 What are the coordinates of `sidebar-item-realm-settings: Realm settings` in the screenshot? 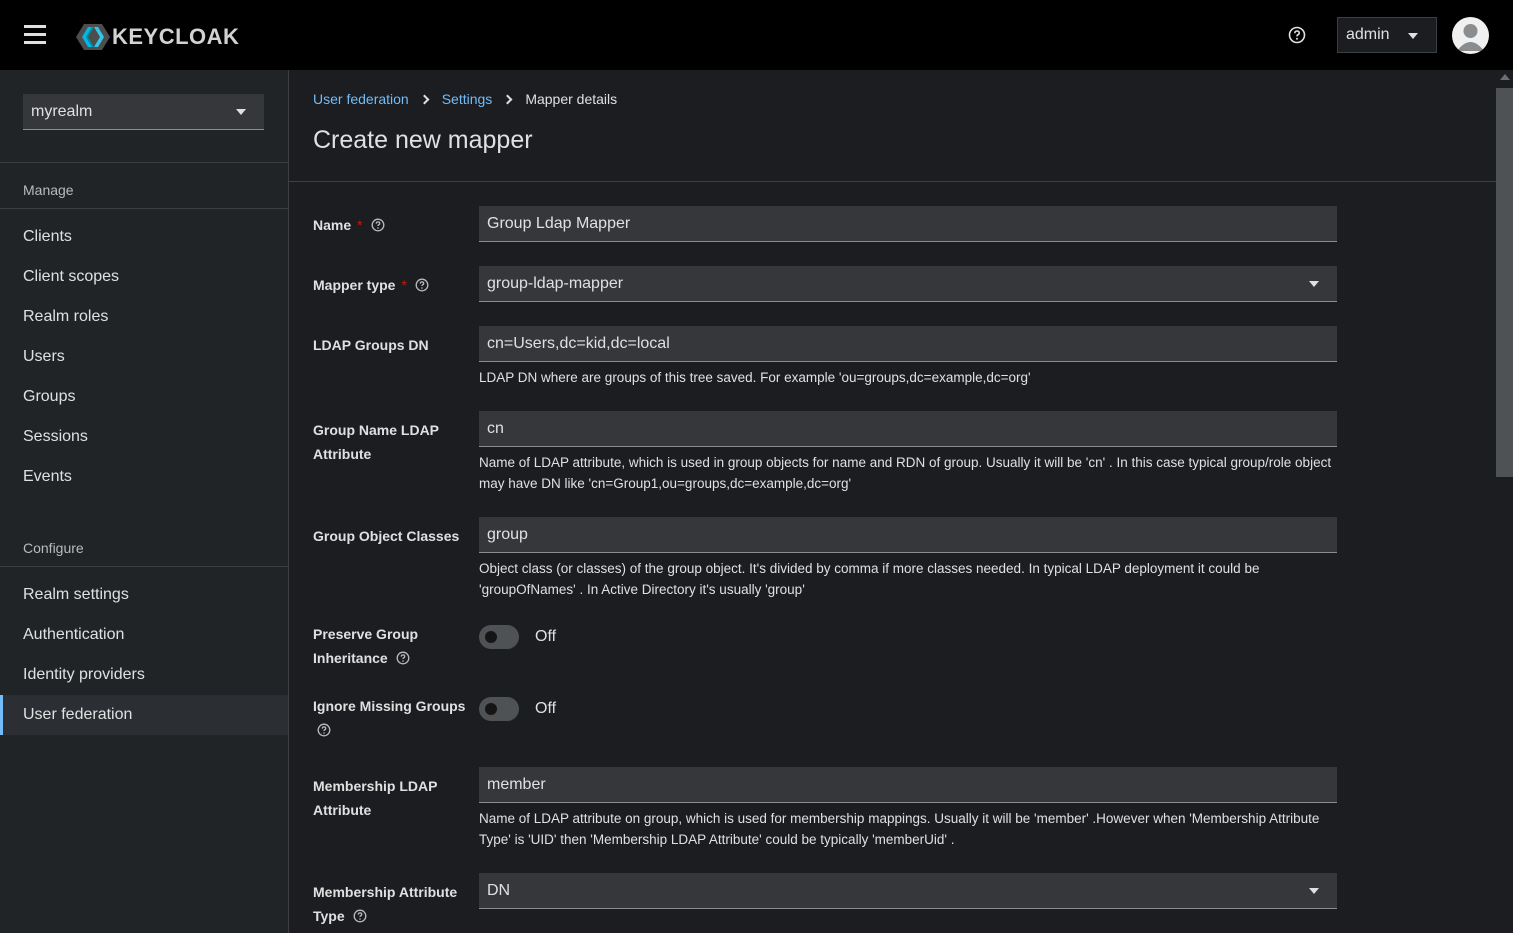 It's located at (144, 595).